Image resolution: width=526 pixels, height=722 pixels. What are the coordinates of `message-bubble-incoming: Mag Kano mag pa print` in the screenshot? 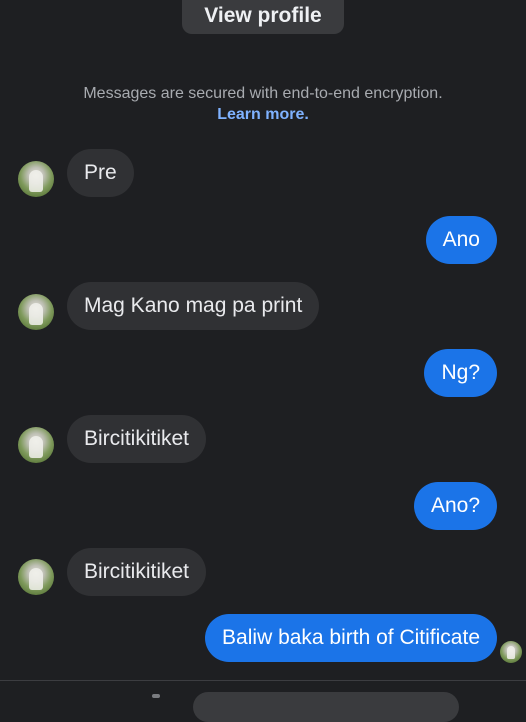 It's located at (193, 306).